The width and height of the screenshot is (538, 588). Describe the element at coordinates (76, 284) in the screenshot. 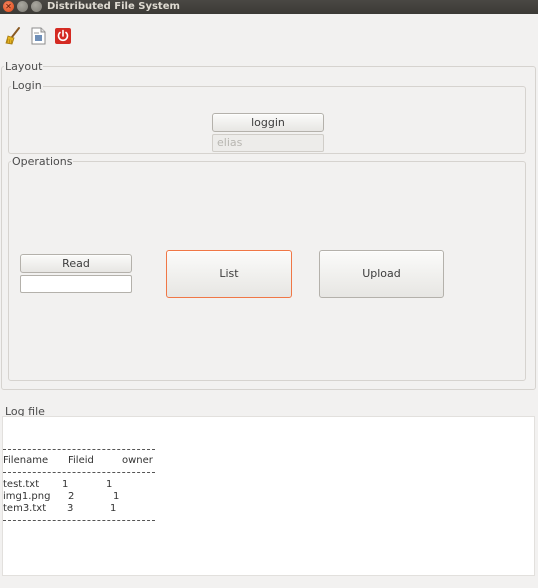

I see `read-file-input` at that location.